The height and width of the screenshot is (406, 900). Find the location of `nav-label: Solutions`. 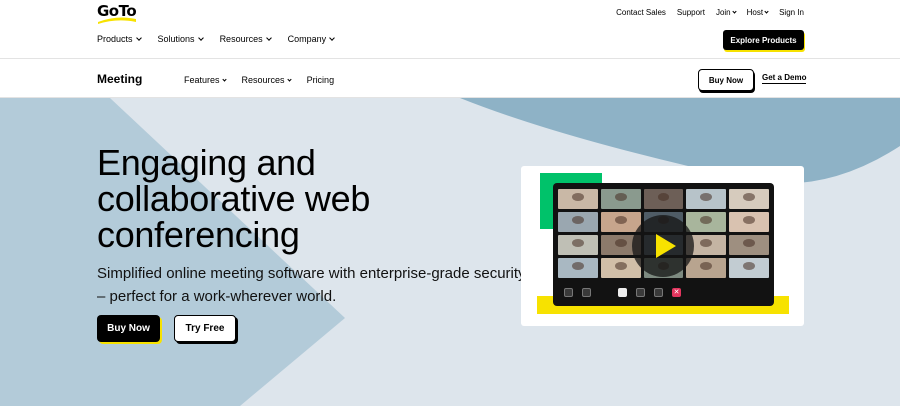

nav-label: Solutions is located at coordinates (176, 39).